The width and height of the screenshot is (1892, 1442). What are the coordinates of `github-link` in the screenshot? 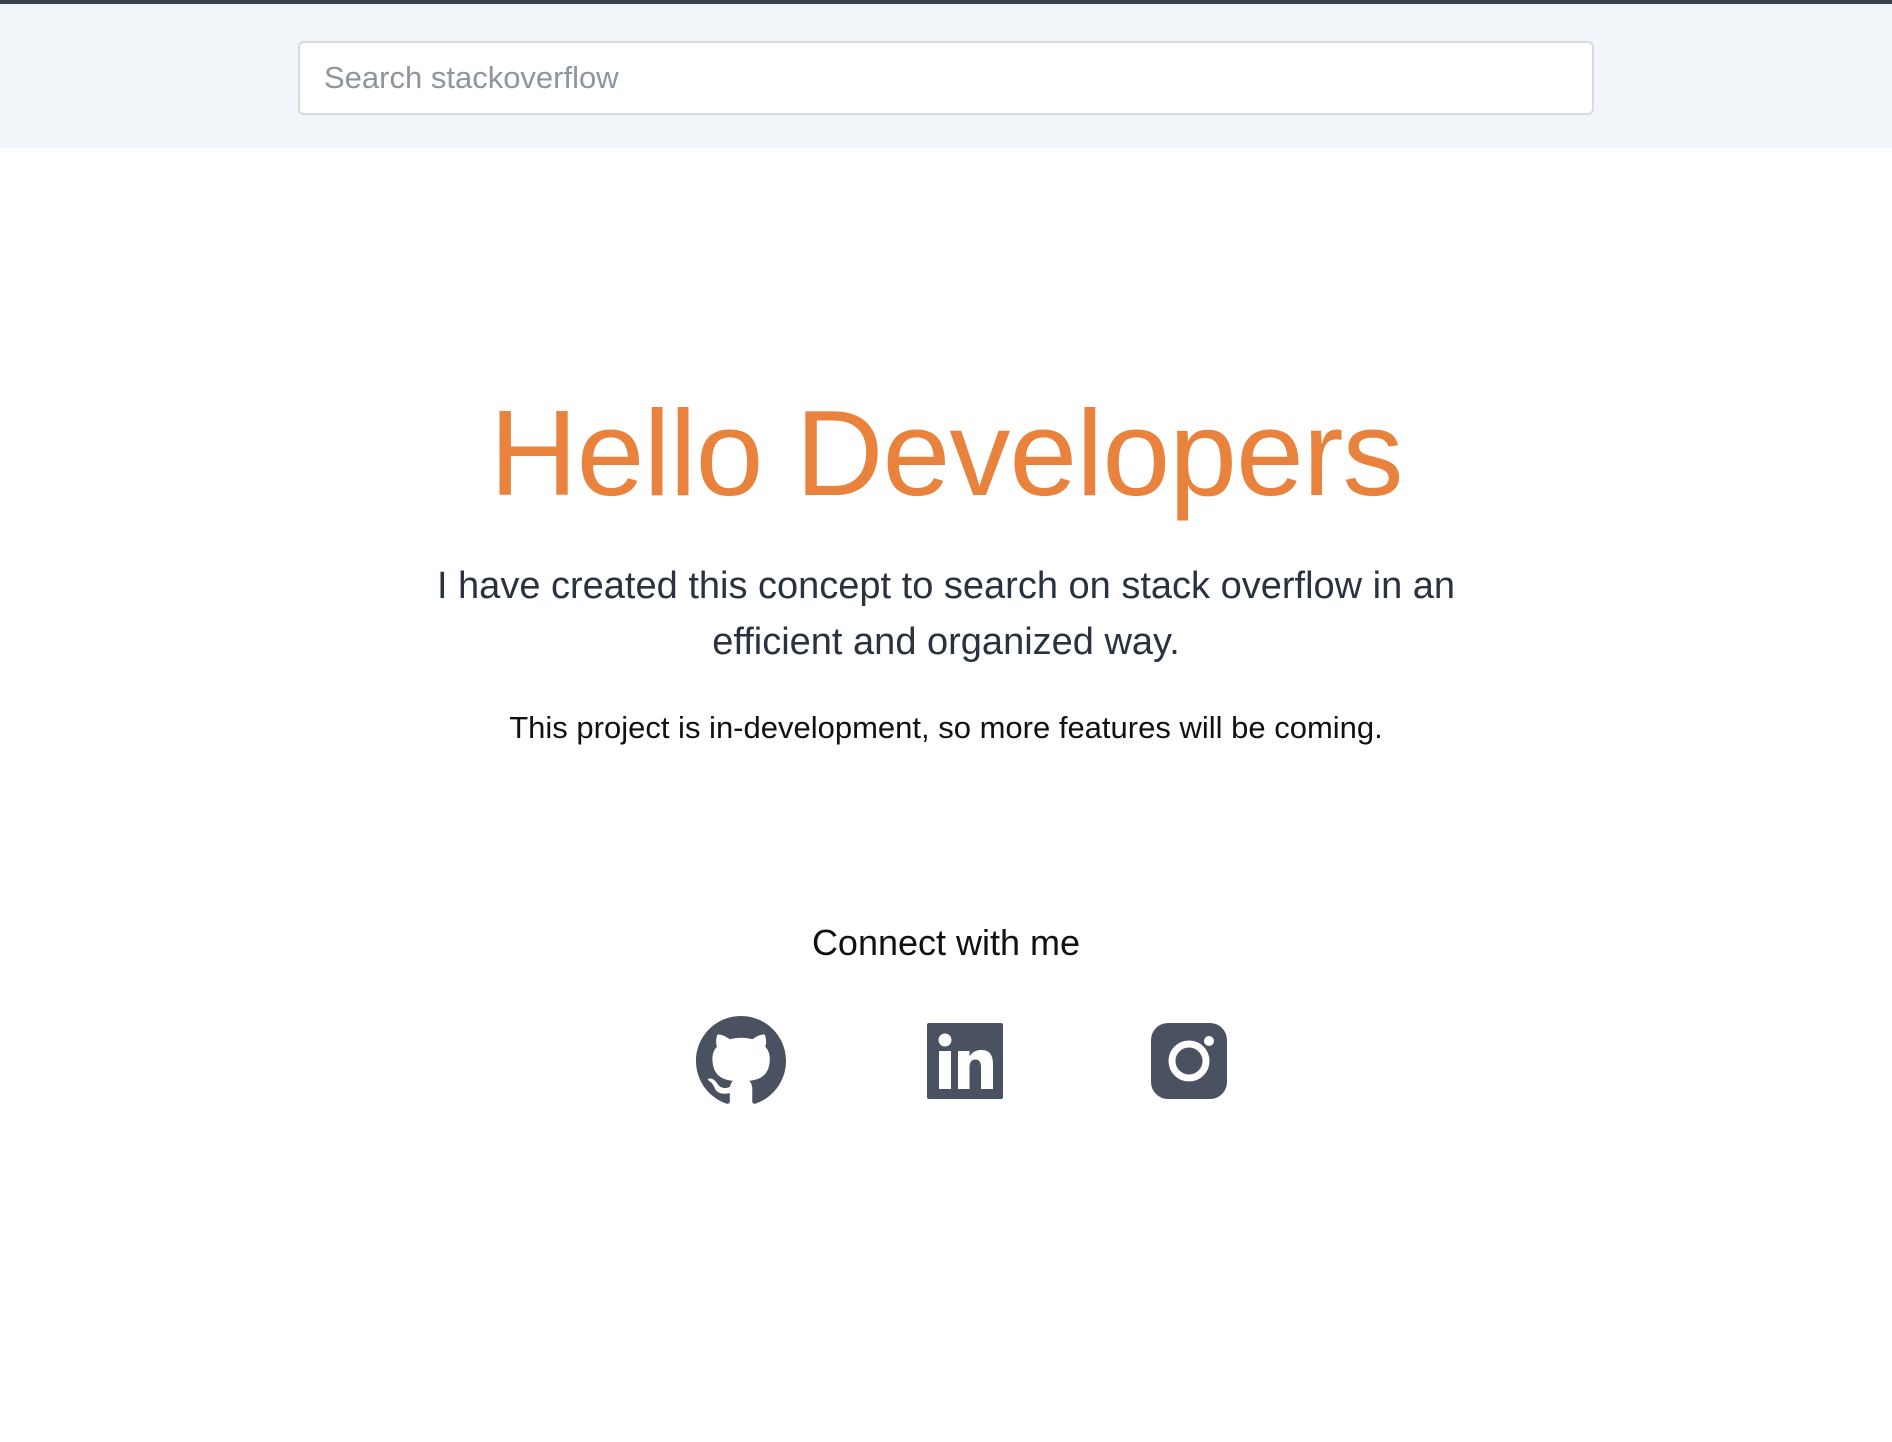 It's located at (741, 1061).